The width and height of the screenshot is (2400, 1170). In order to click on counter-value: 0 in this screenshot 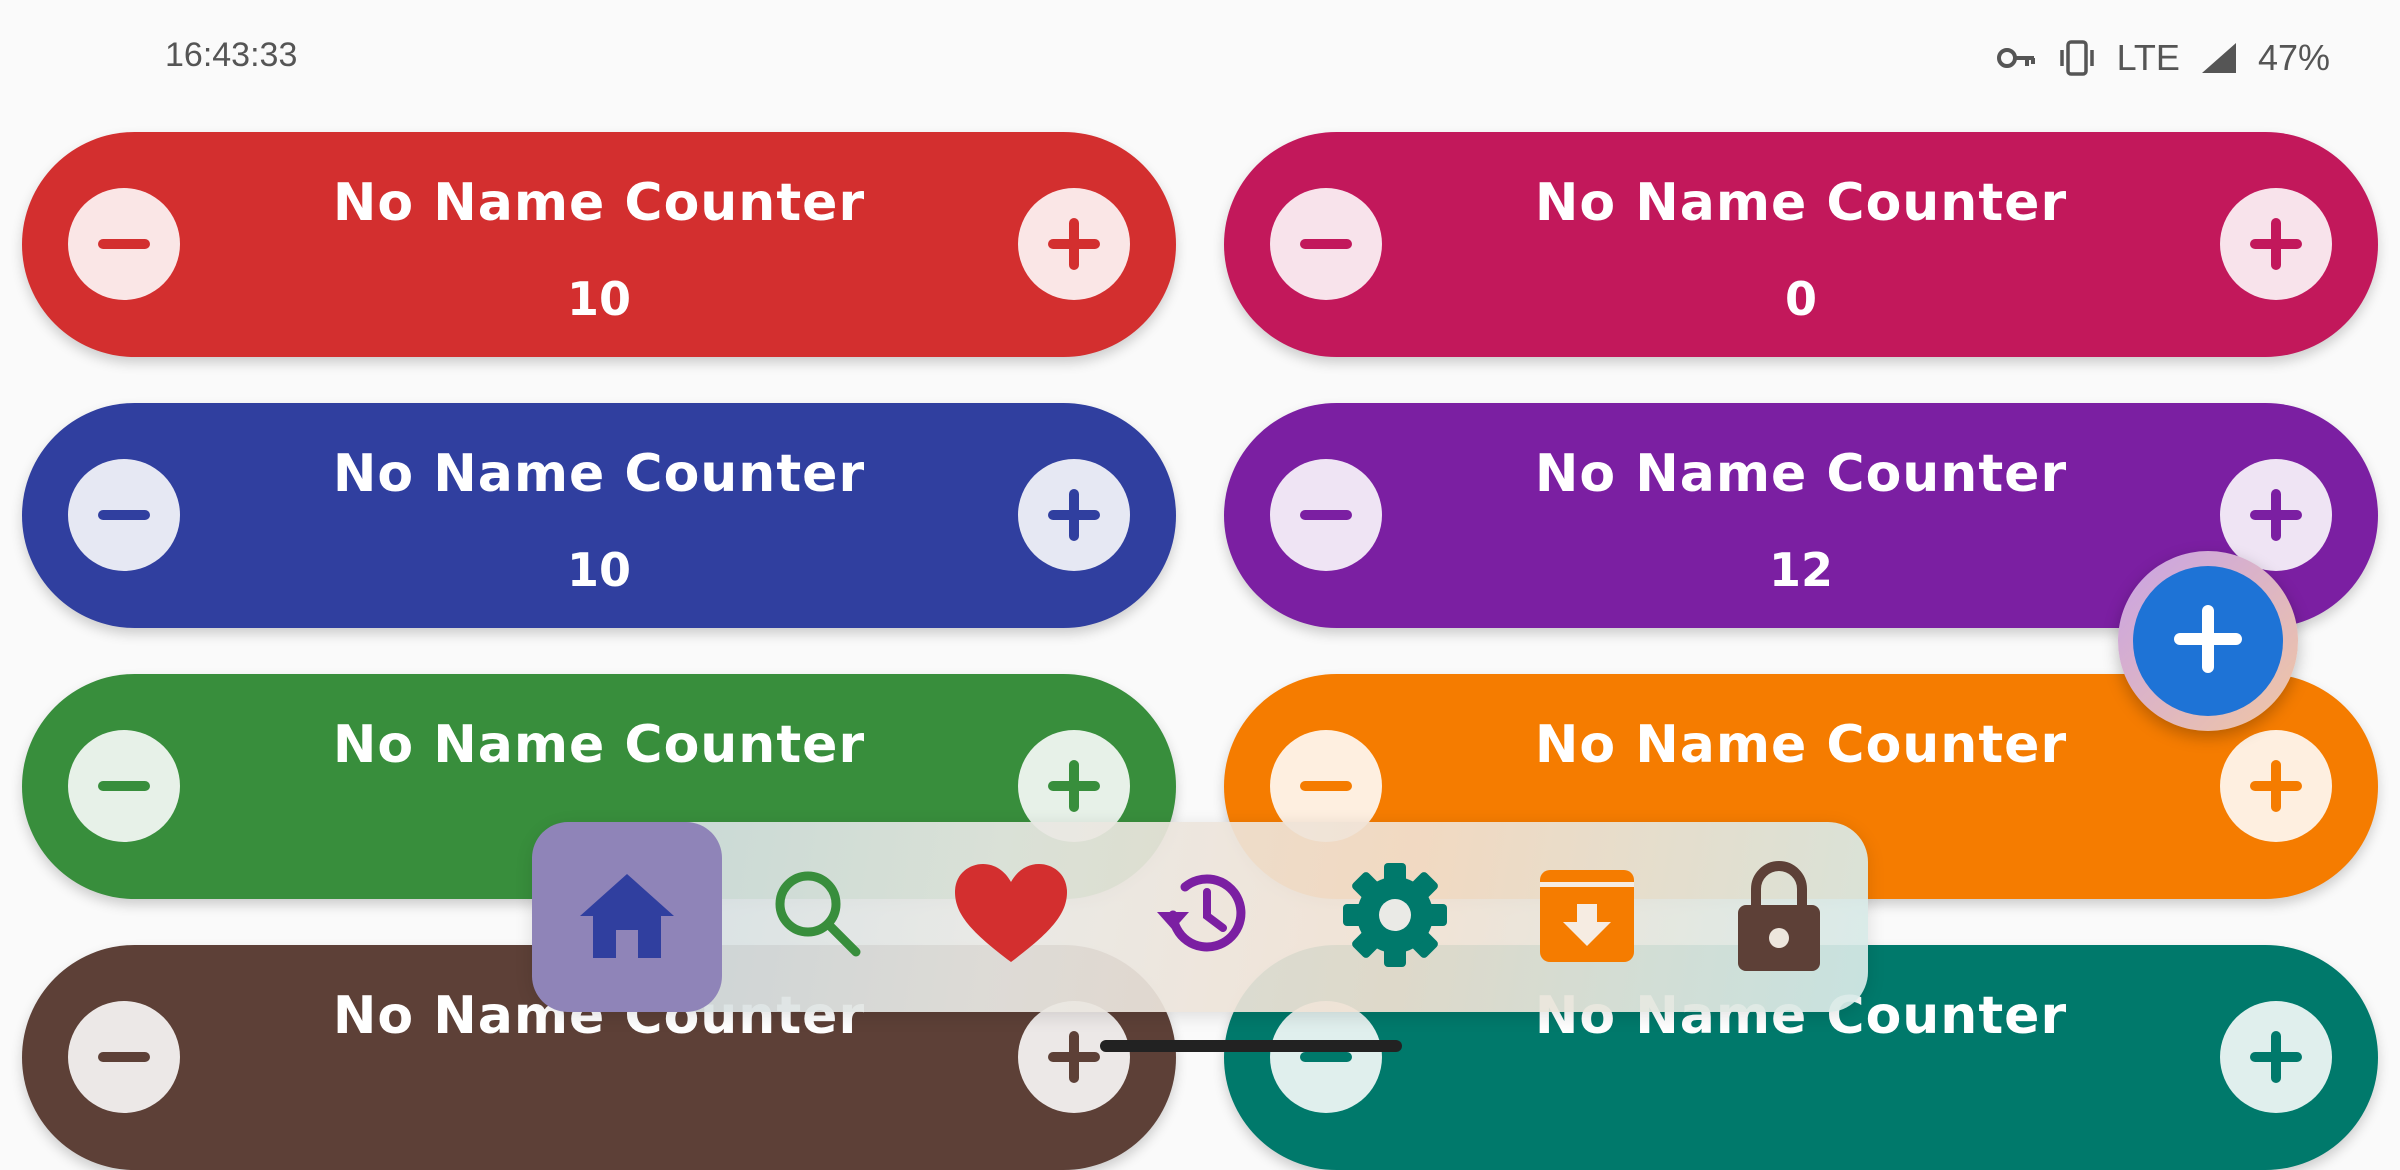, I will do `click(1800, 299)`.